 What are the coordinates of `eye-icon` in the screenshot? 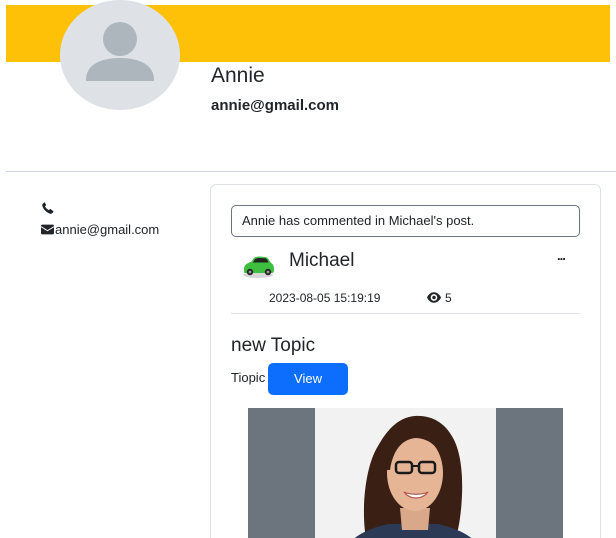 It's located at (434, 297).